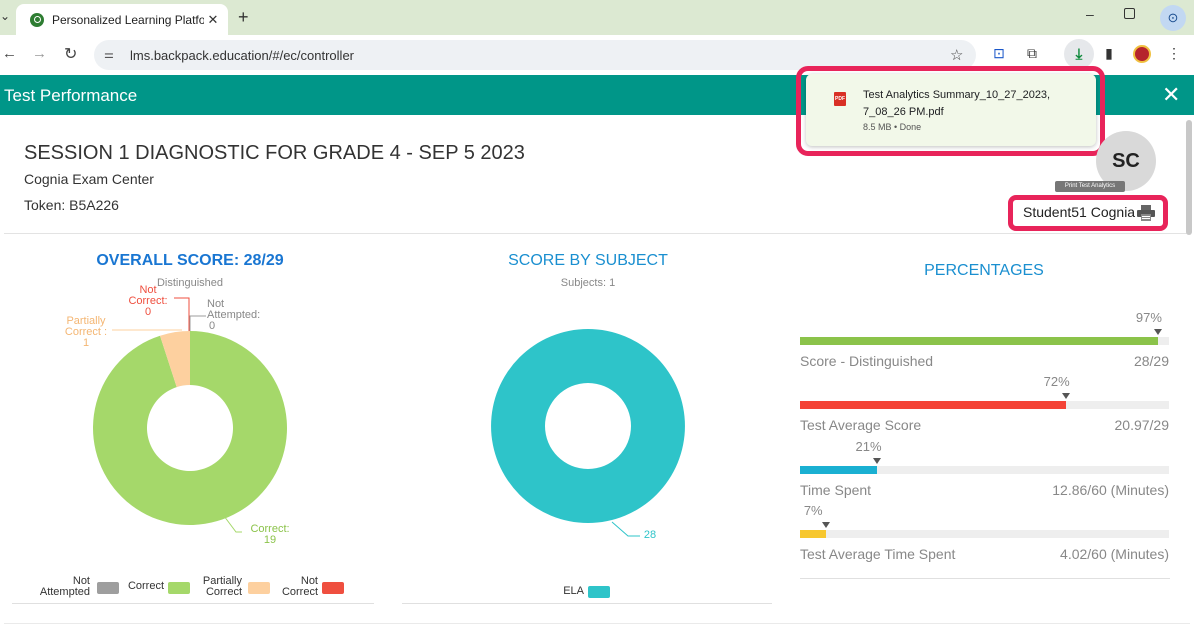 The width and height of the screenshot is (1194, 639). I want to click on ela-leader-line, so click(625, 529).